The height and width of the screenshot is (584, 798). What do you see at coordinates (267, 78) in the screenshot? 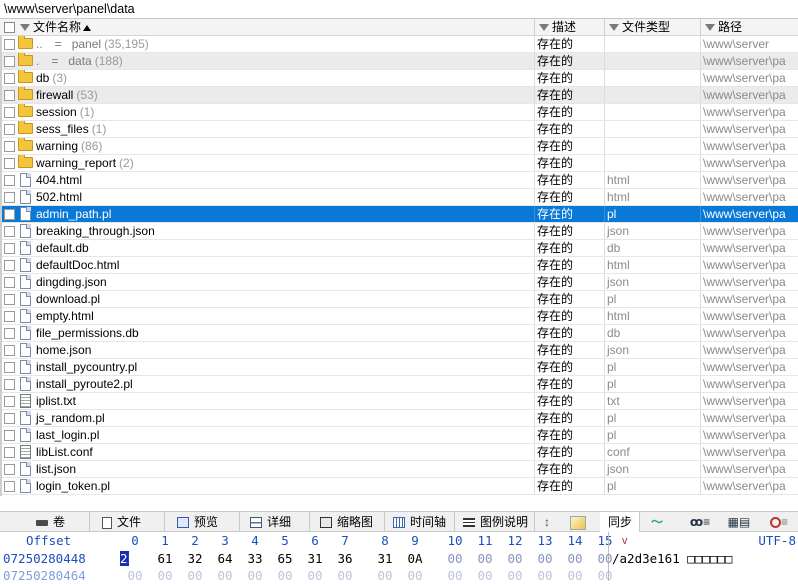
I see `name-cell: db (3)` at bounding box center [267, 78].